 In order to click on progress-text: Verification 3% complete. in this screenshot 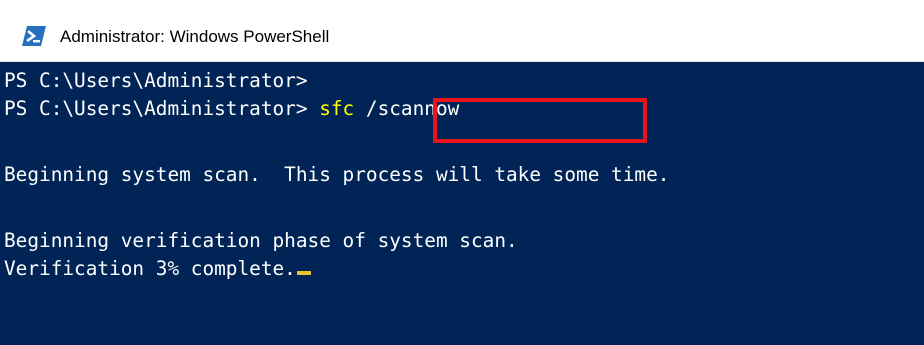, I will do `click(150, 268)`.